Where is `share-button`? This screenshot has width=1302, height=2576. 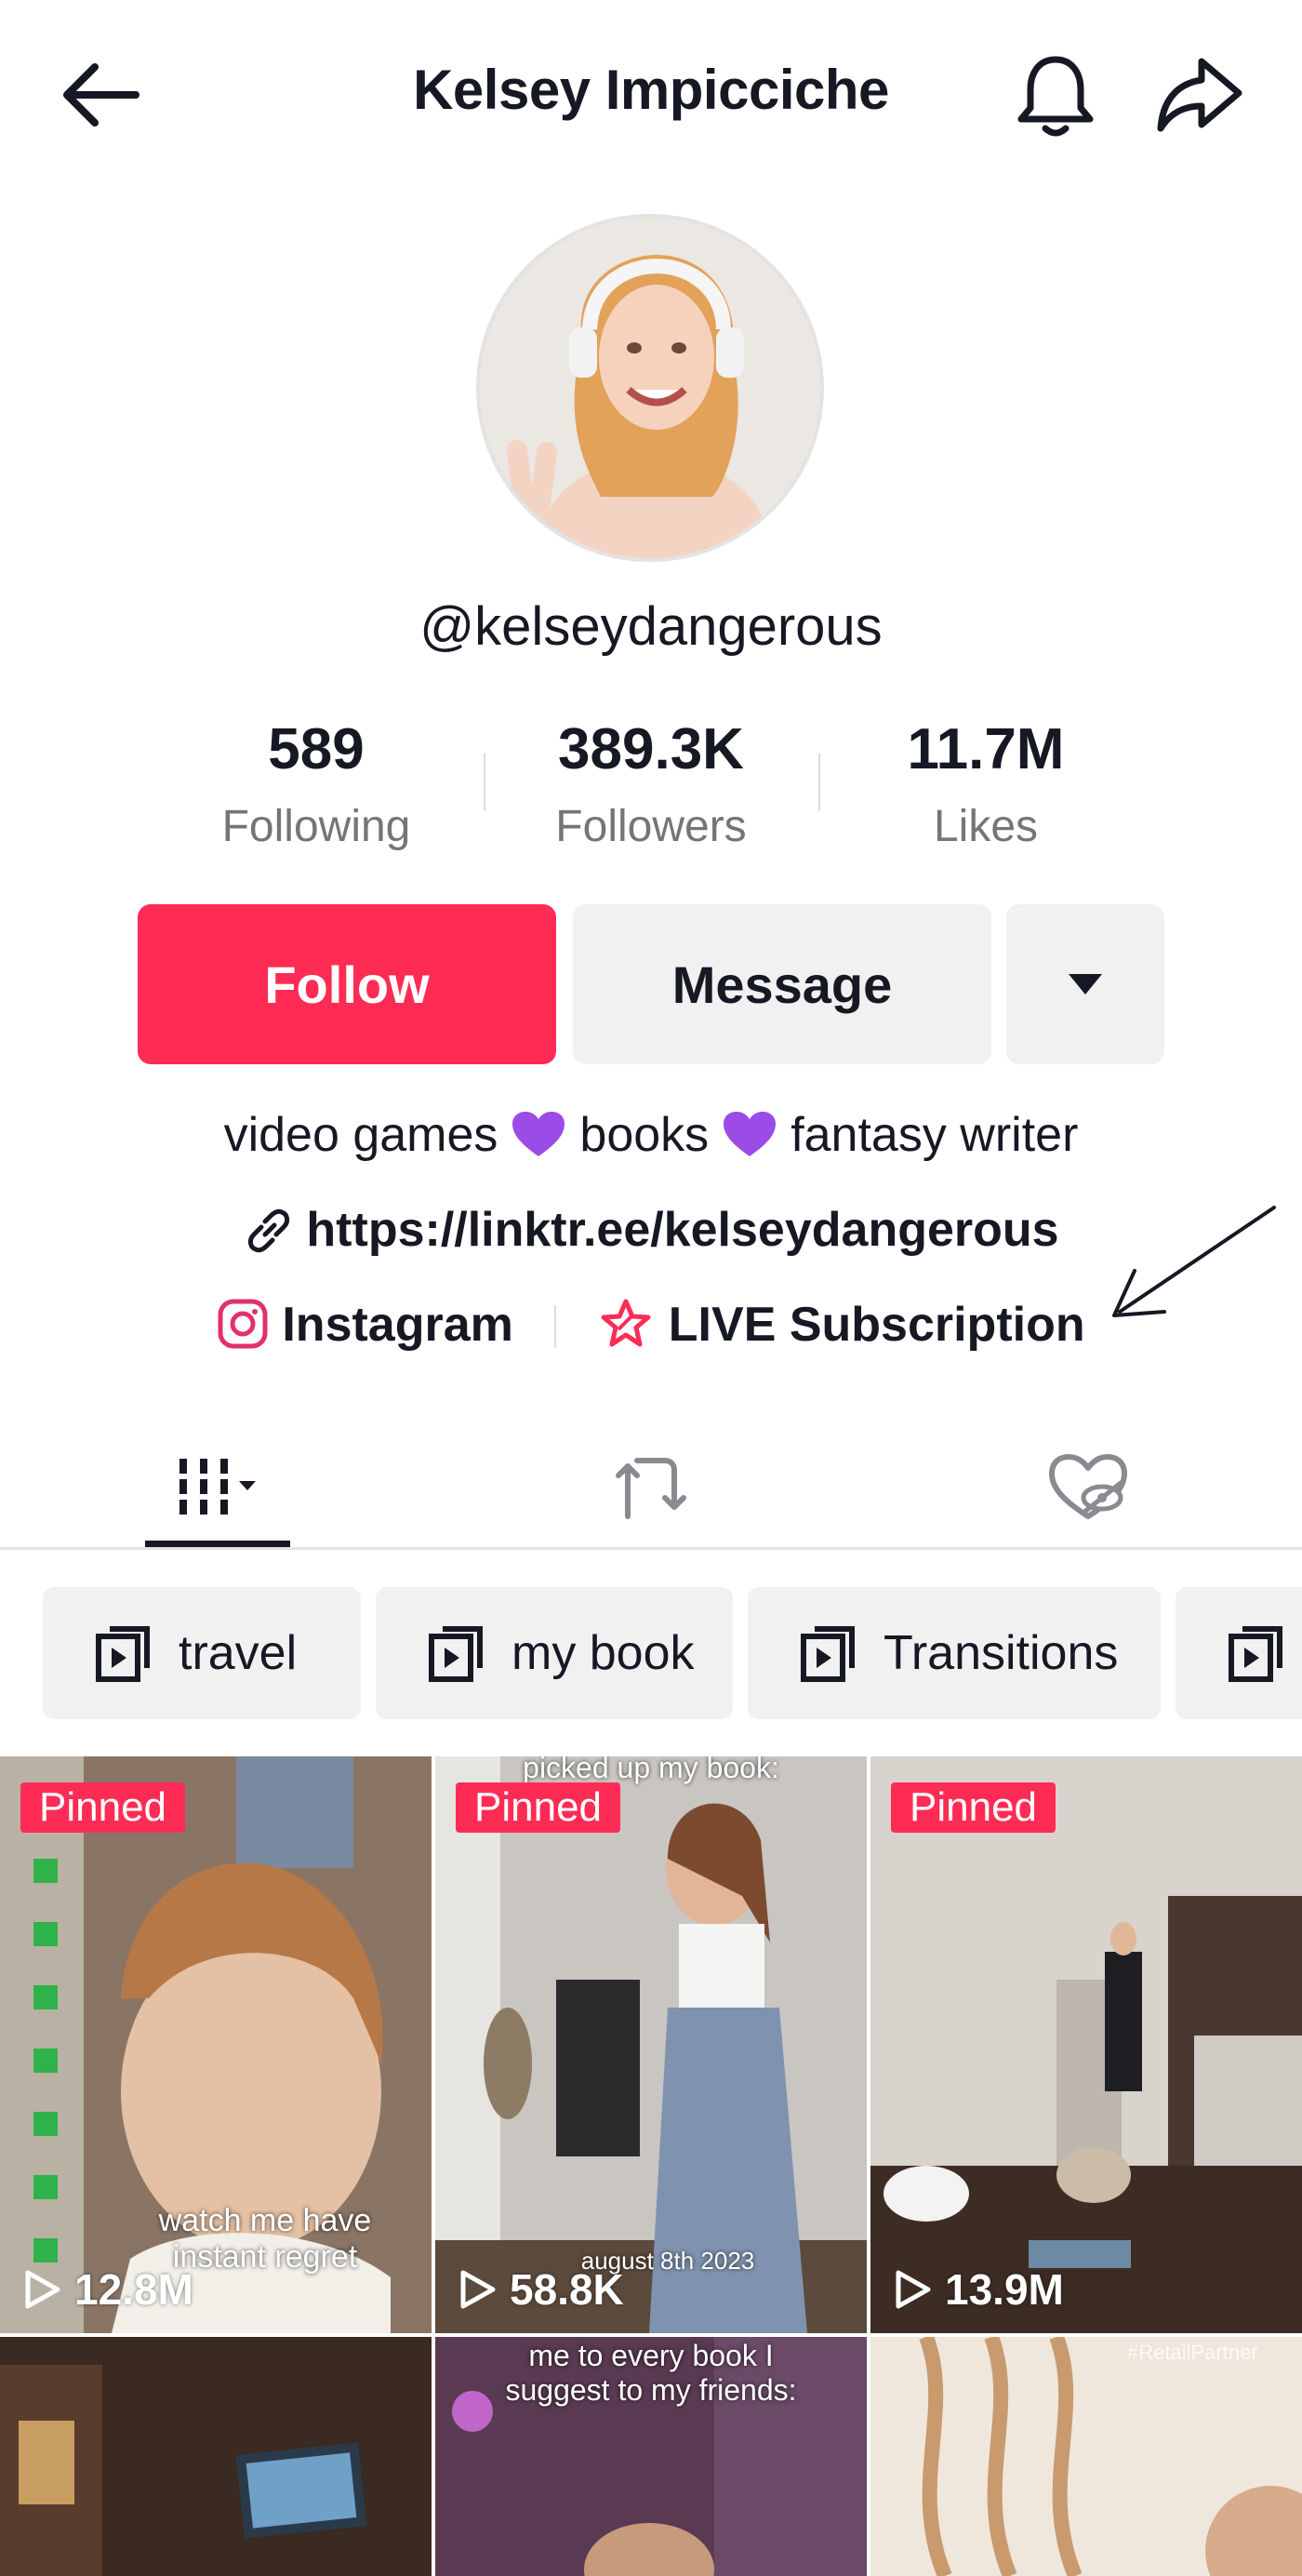 share-button is located at coordinates (1199, 95).